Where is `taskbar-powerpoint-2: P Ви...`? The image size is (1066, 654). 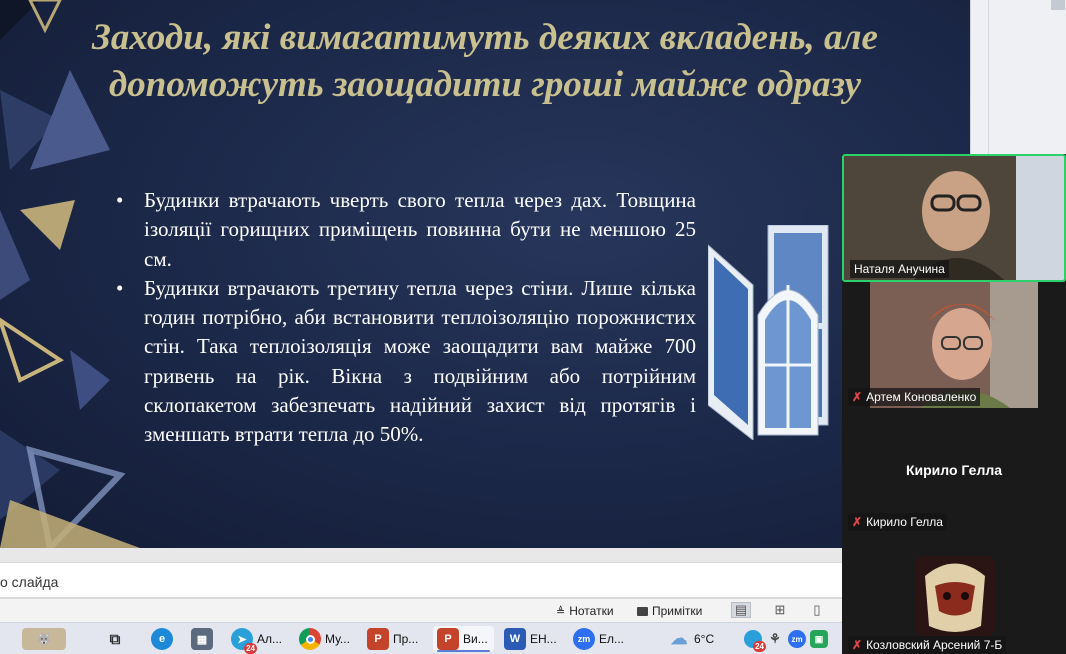
taskbar-powerpoint-2: P Ви... is located at coordinates (463, 639).